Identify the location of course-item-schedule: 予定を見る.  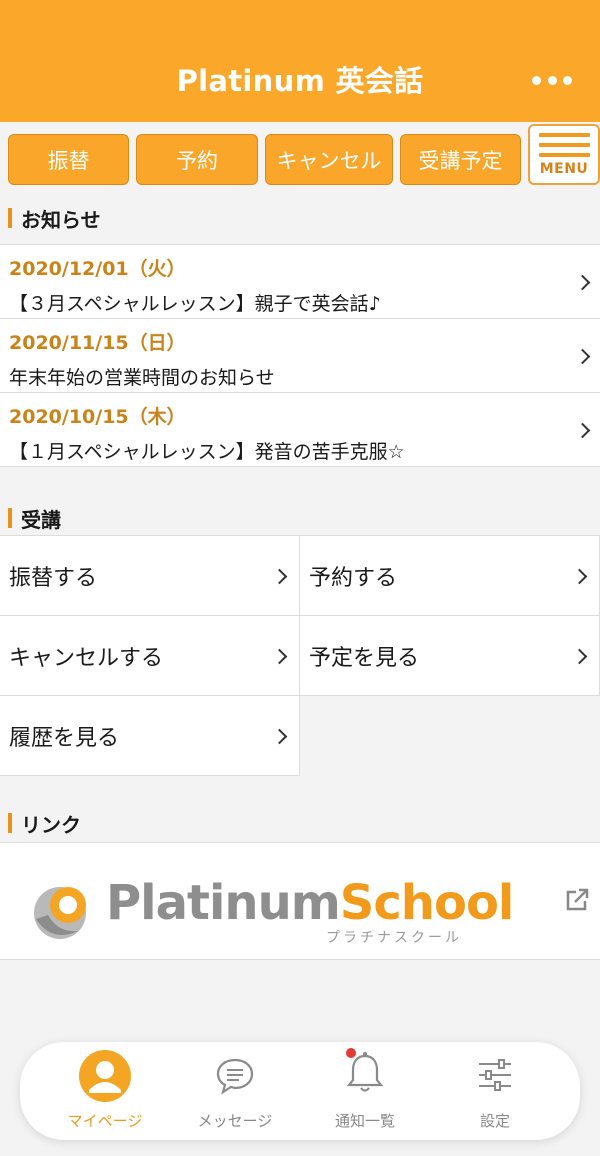
(450, 656).